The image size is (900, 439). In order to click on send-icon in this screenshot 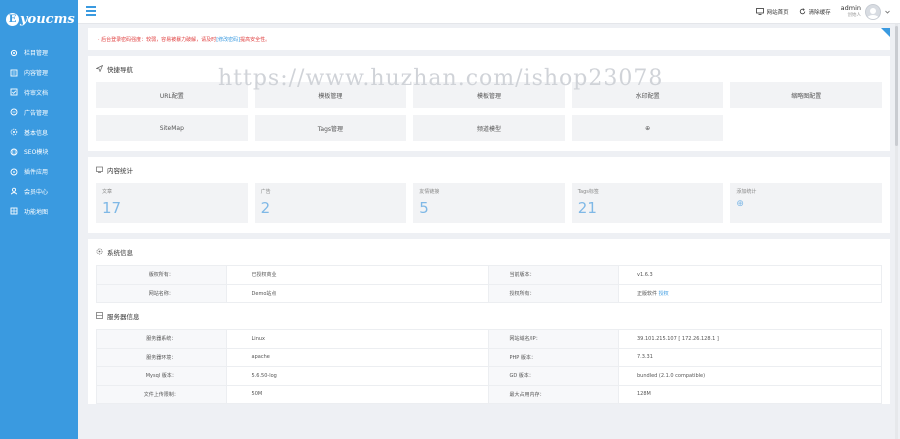, I will do `click(99, 69)`.